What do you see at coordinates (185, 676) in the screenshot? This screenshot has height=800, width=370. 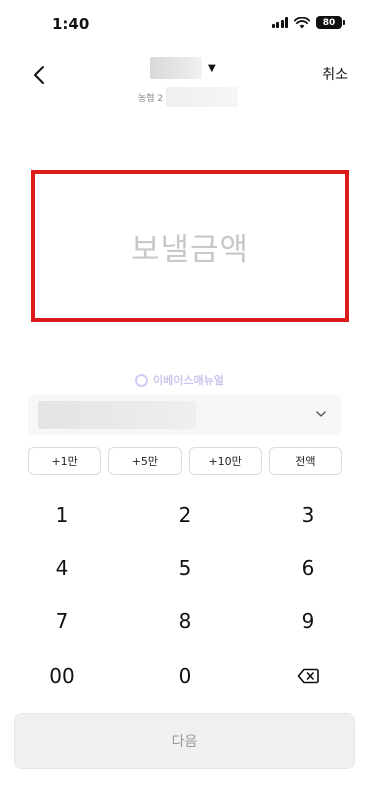 I see `key-0: 0` at bounding box center [185, 676].